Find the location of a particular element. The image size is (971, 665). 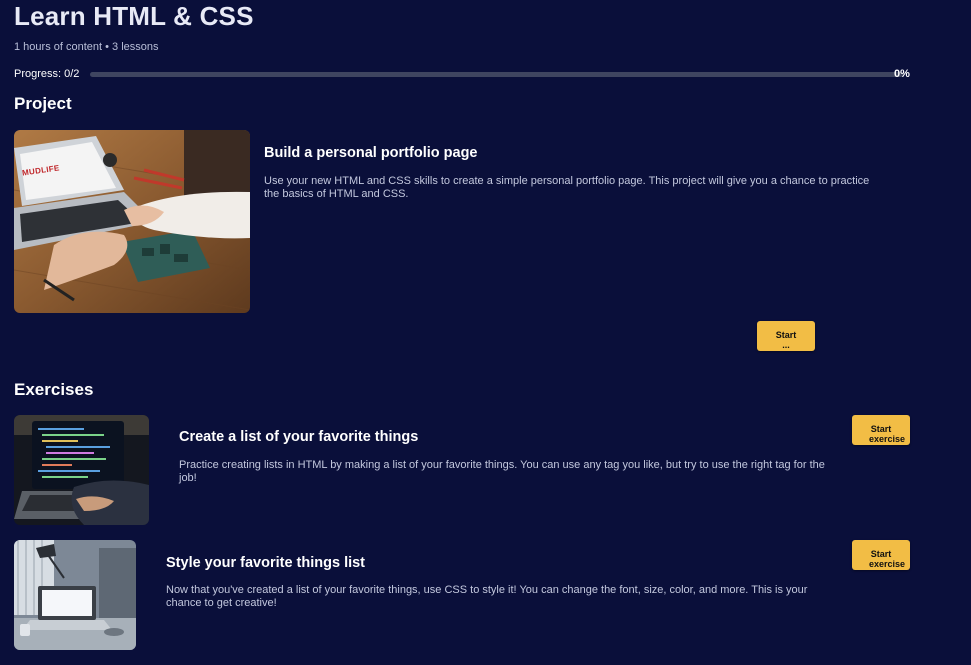

progress-row: Progress: 0/2 0% is located at coordinates (464, 74).